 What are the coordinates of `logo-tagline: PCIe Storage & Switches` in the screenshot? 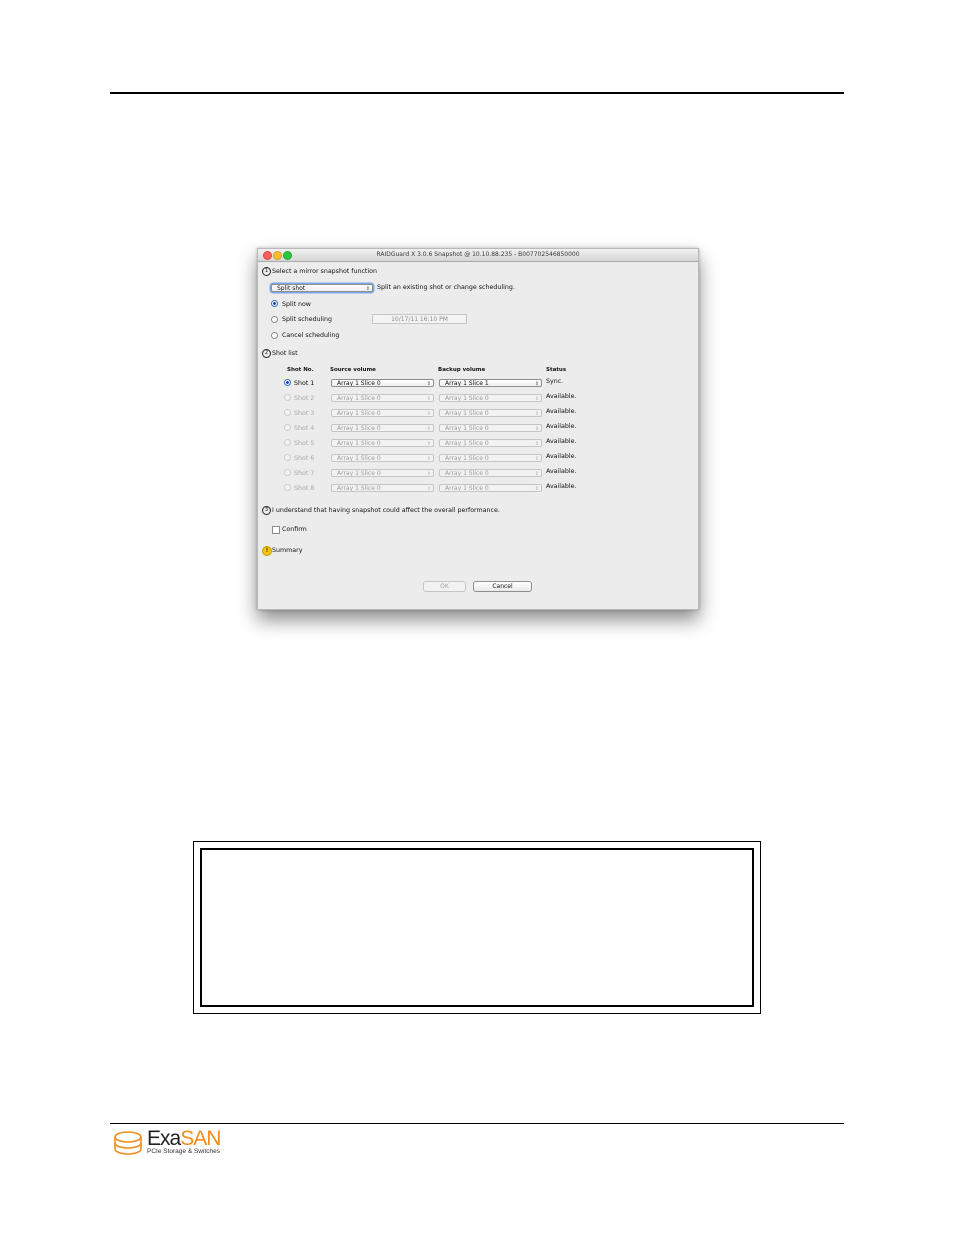 It's located at (183, 1151).